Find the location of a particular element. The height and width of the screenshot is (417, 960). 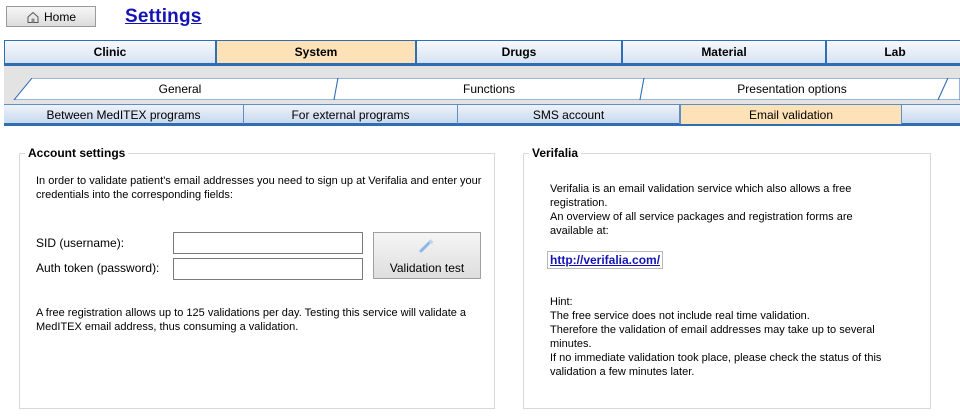

account-settings-legend: Account settings is located at coordinates (77, 153).